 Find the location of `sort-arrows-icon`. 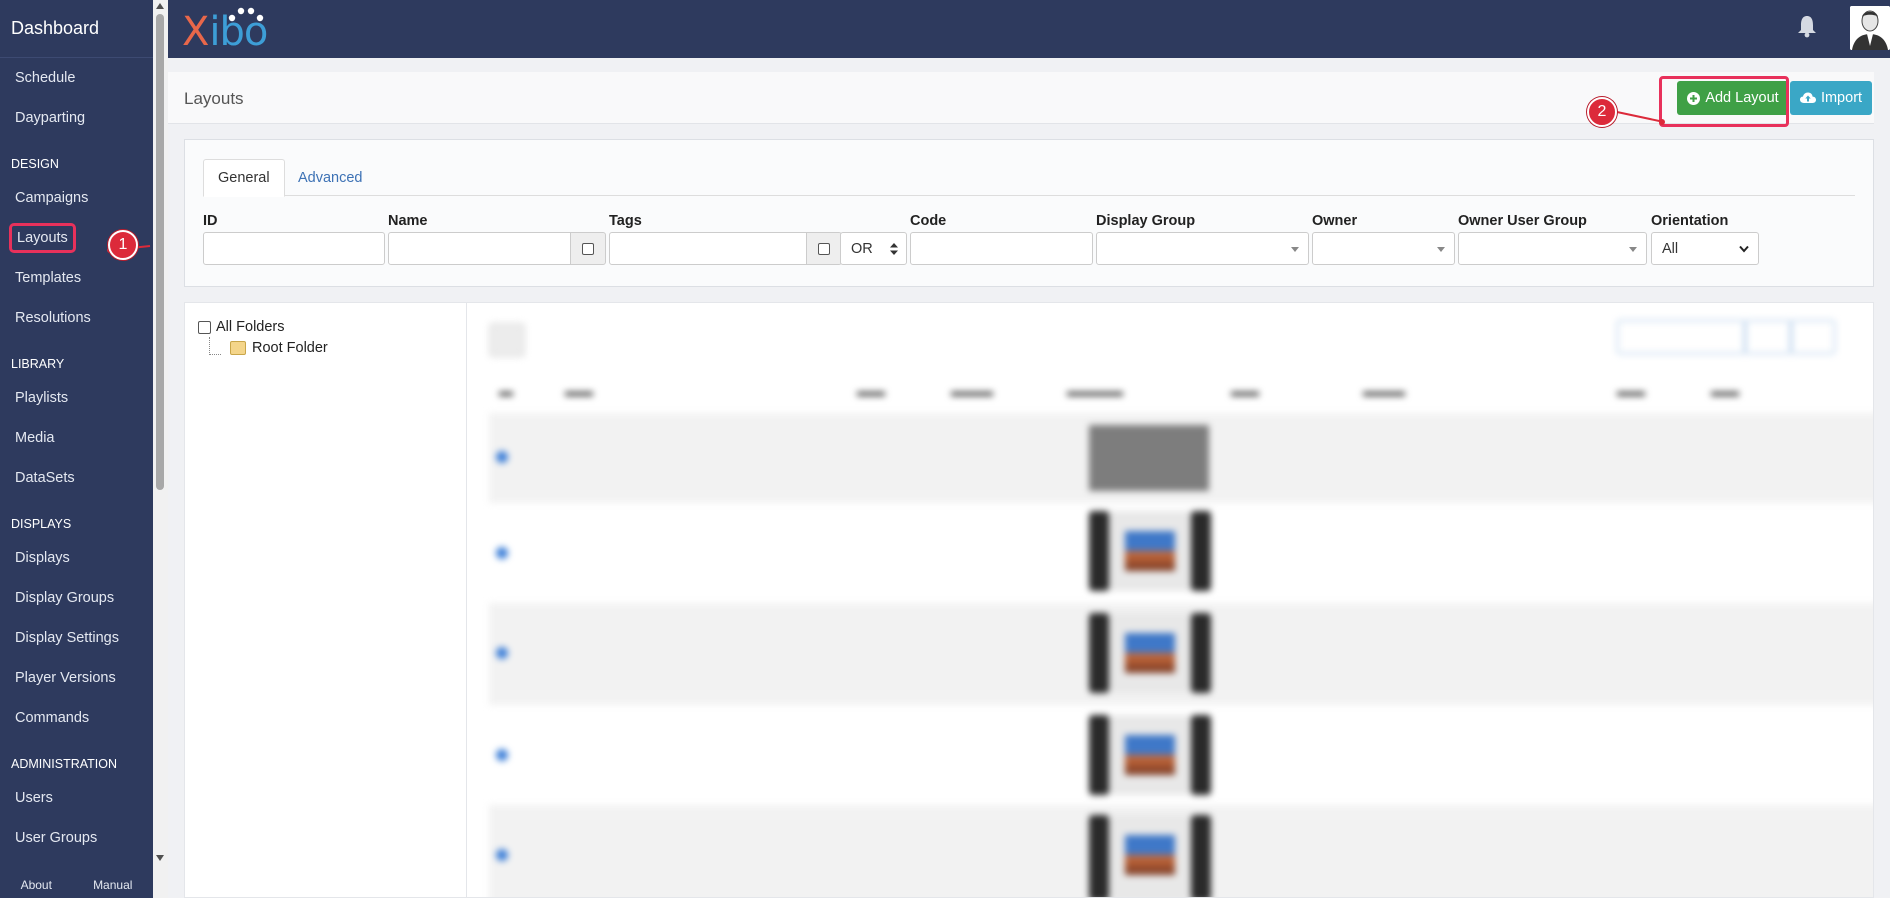

sort-arrows-icon is located at coordinates (894, 249).